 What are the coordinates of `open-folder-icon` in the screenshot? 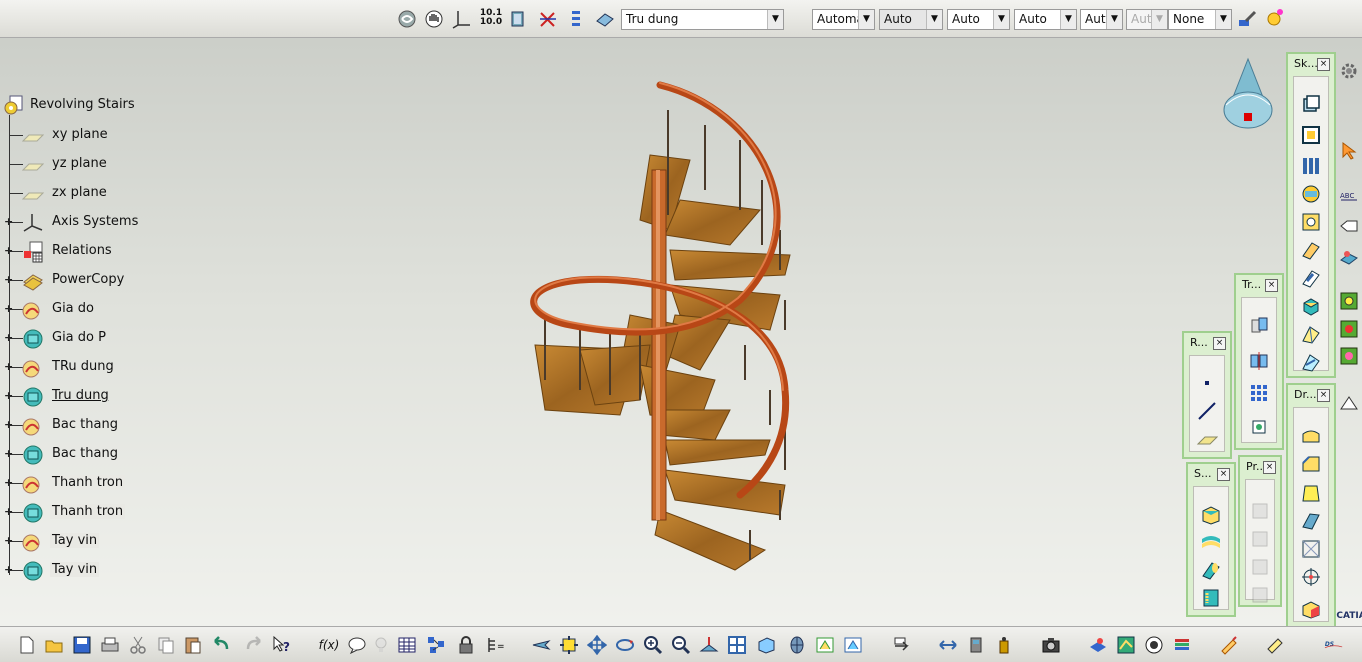 It's located at (54, 645).